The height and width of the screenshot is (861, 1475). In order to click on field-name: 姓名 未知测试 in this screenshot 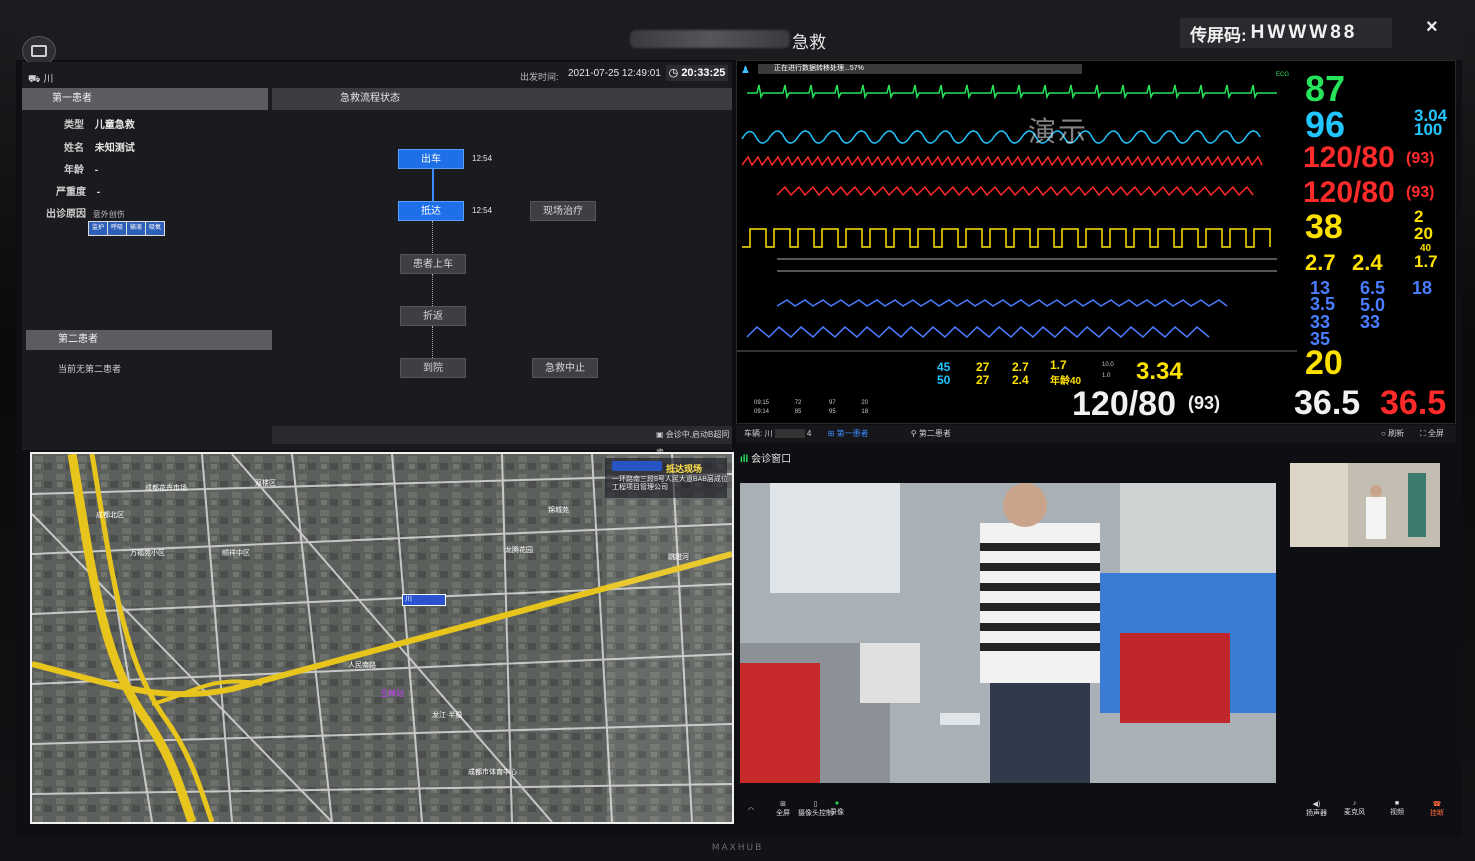, I will do `click(99, 146)`.